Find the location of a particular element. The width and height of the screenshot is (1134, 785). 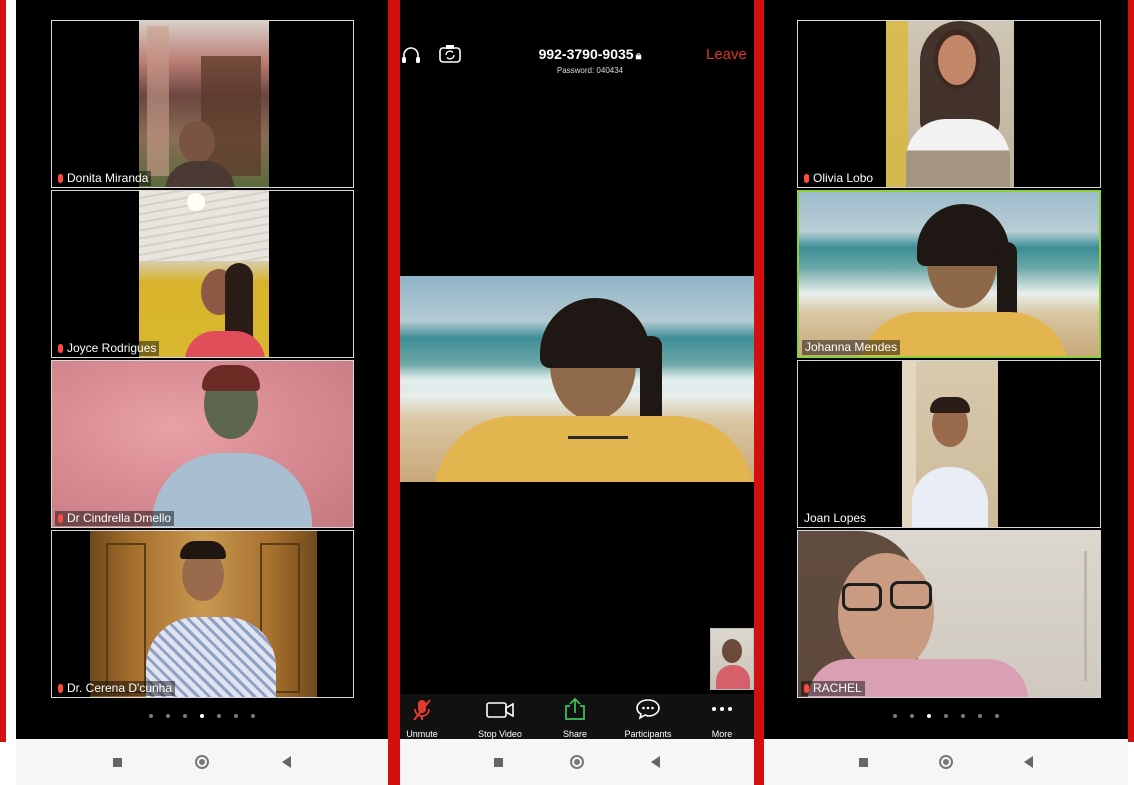

lock-icon: 🔒︎ is located at coordinates (638, 56).